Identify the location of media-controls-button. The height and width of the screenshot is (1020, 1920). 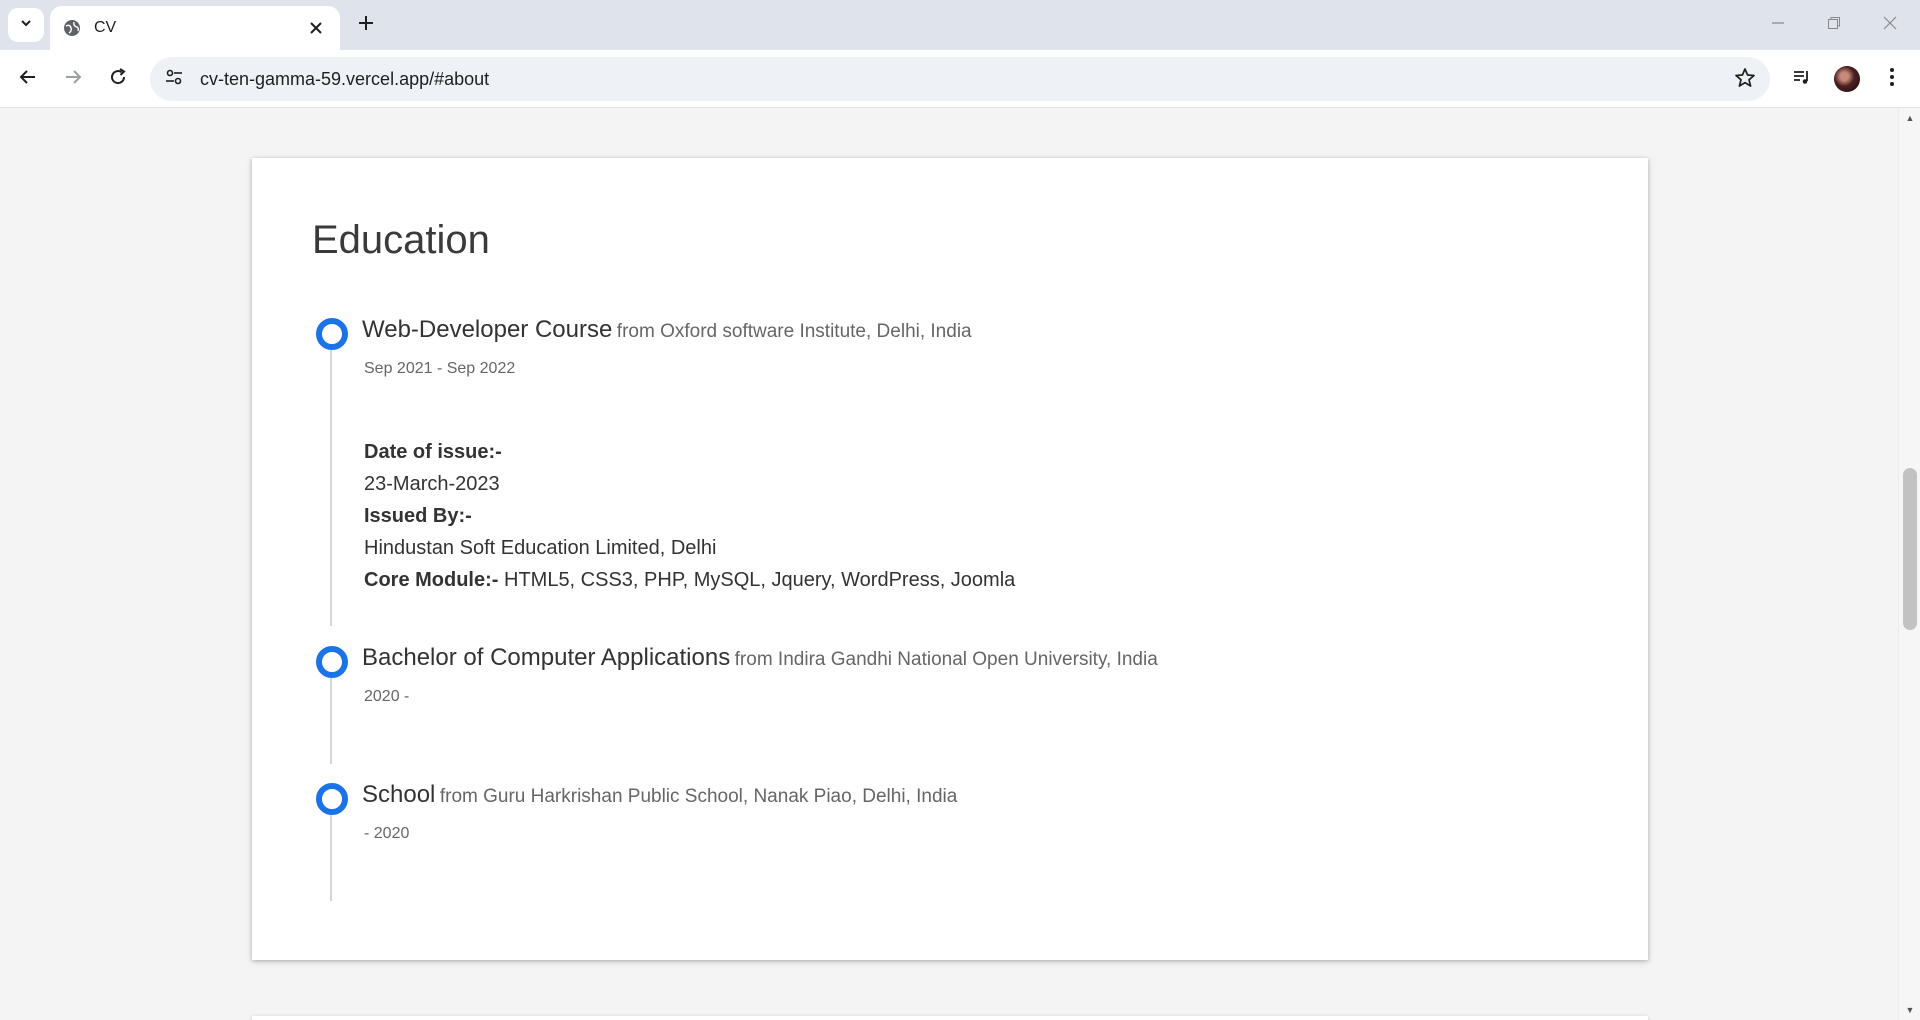
(1802, 79).